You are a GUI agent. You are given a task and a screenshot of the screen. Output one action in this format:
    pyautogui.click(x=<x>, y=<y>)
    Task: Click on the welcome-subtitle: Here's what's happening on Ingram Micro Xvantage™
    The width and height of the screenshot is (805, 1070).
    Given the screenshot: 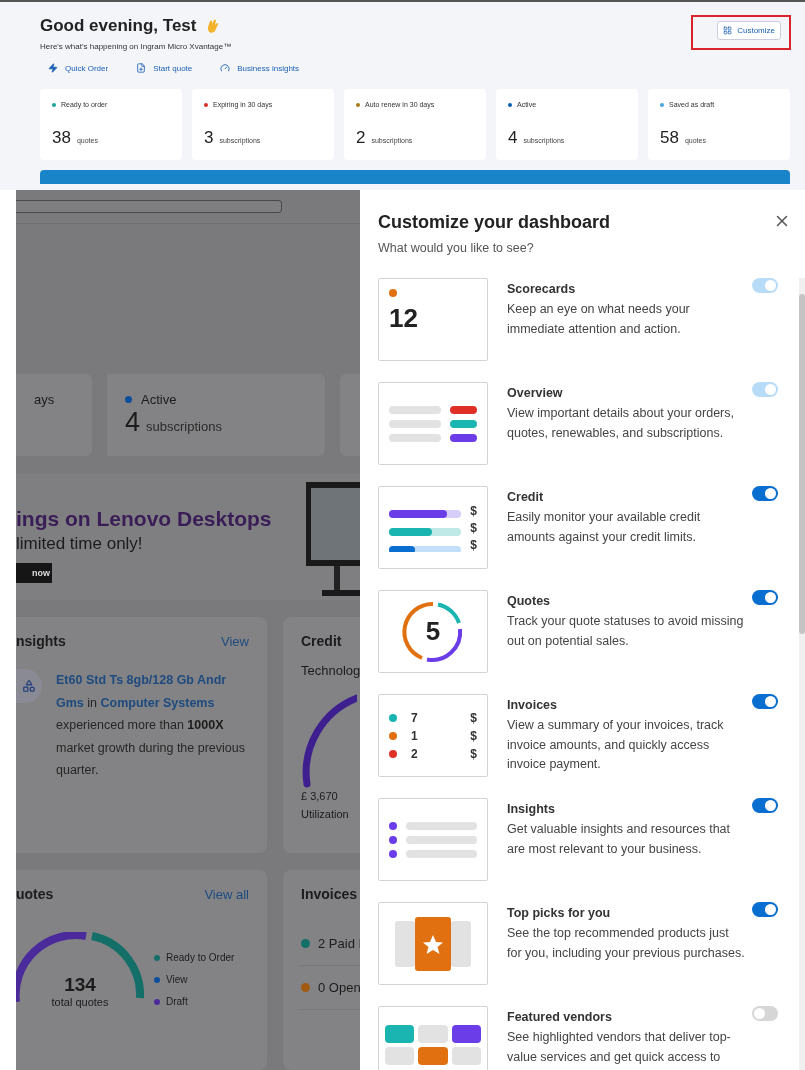 What is the action you would take?
    pyautogui.click(x=136, y=46)
    